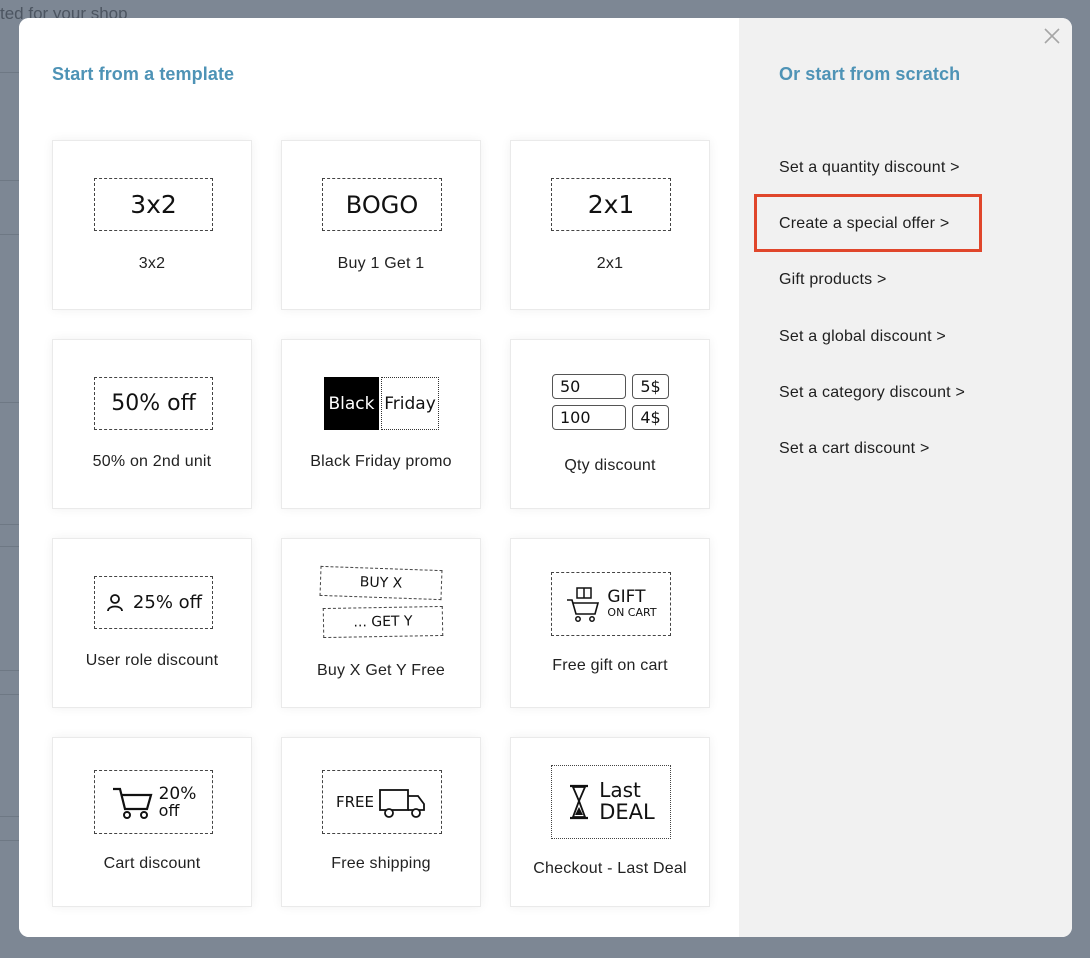  Describe the element at coordinates (626, 597) in the screenshot. I see `badge-text-top: GIFT` at that location.